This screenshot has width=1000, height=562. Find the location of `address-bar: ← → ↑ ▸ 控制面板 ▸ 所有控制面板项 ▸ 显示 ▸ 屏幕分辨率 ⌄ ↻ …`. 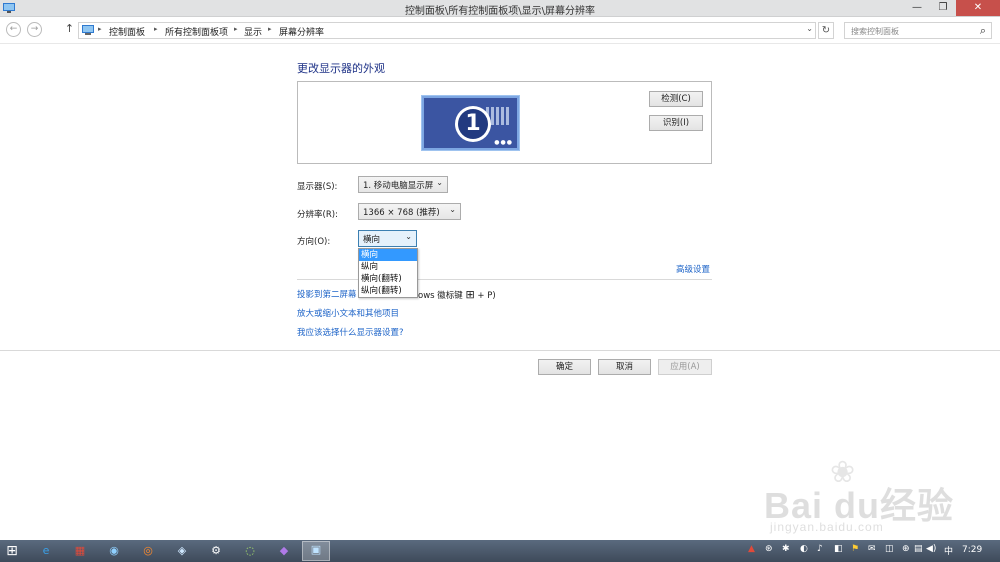

address-bar: ← → ↑ ▸ 控制面板 ▸ 所有控制面板项 ▸ 显示 ▸ 屏幕分辨率 ⌄ ↻ … is located at coordinates (500, 30).